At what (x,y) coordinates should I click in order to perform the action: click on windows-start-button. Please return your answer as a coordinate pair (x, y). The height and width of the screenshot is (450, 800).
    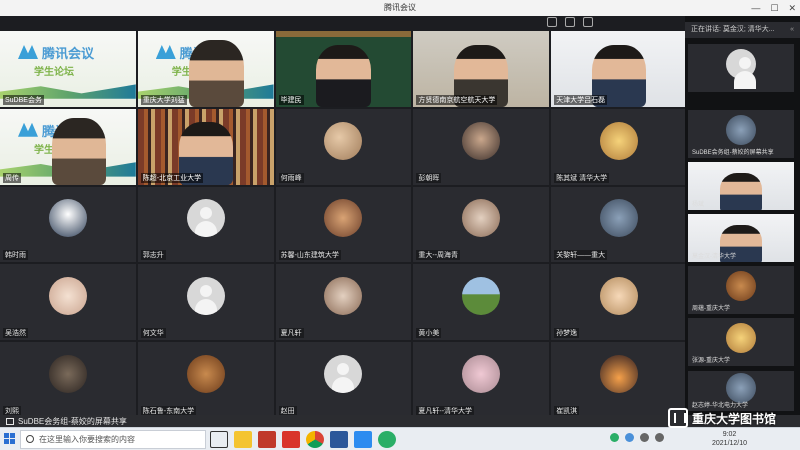
    Looking at the image, I should click on (10, 439).